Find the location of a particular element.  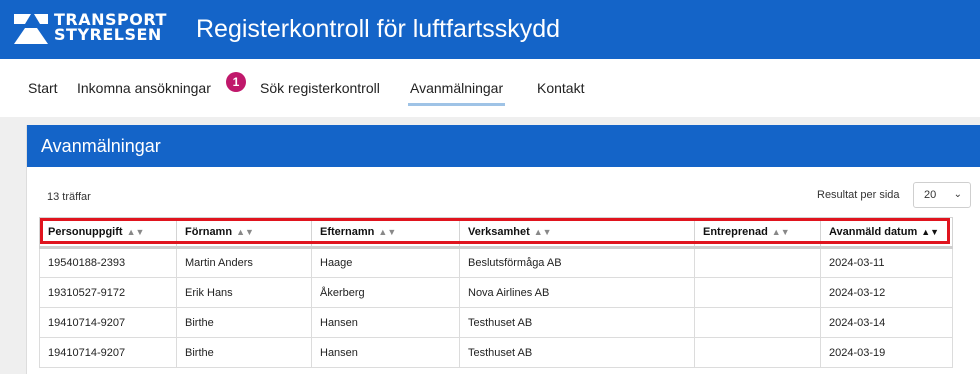

nav-start: Start is located at coordinates (43, 88).